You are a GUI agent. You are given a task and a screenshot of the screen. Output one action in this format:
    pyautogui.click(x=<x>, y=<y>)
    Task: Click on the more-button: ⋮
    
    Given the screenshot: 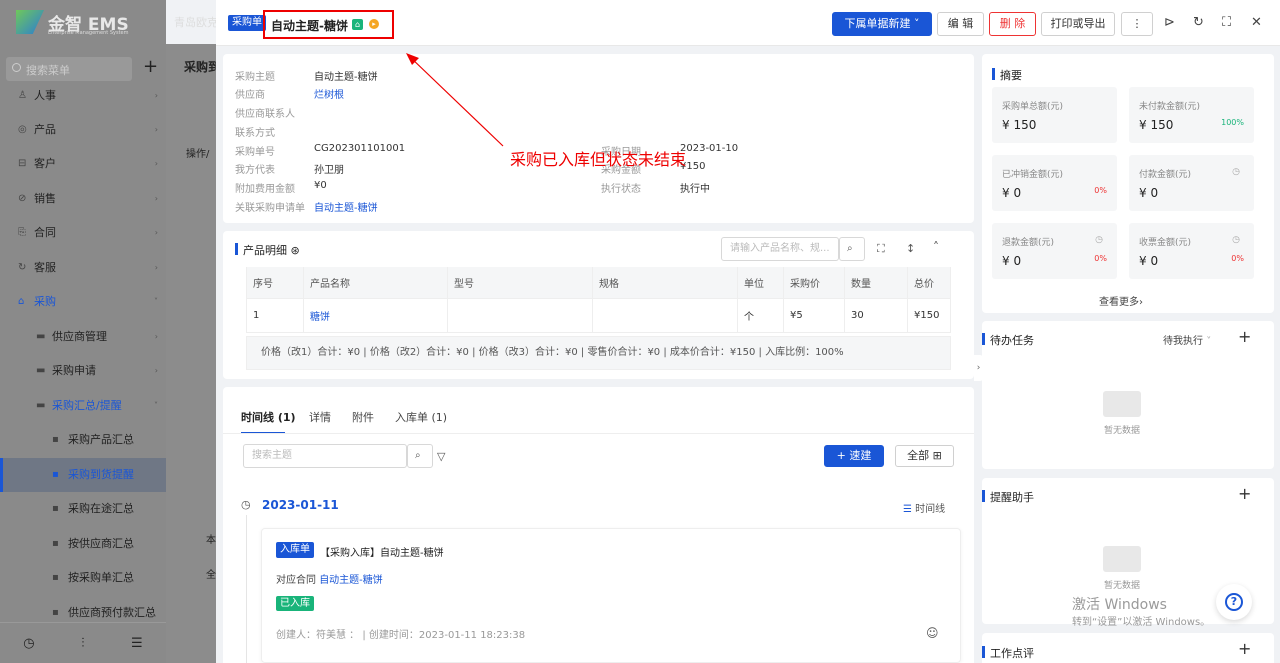 What is the action you would take?
    pyautogui.click(x=1137, y=24)
    